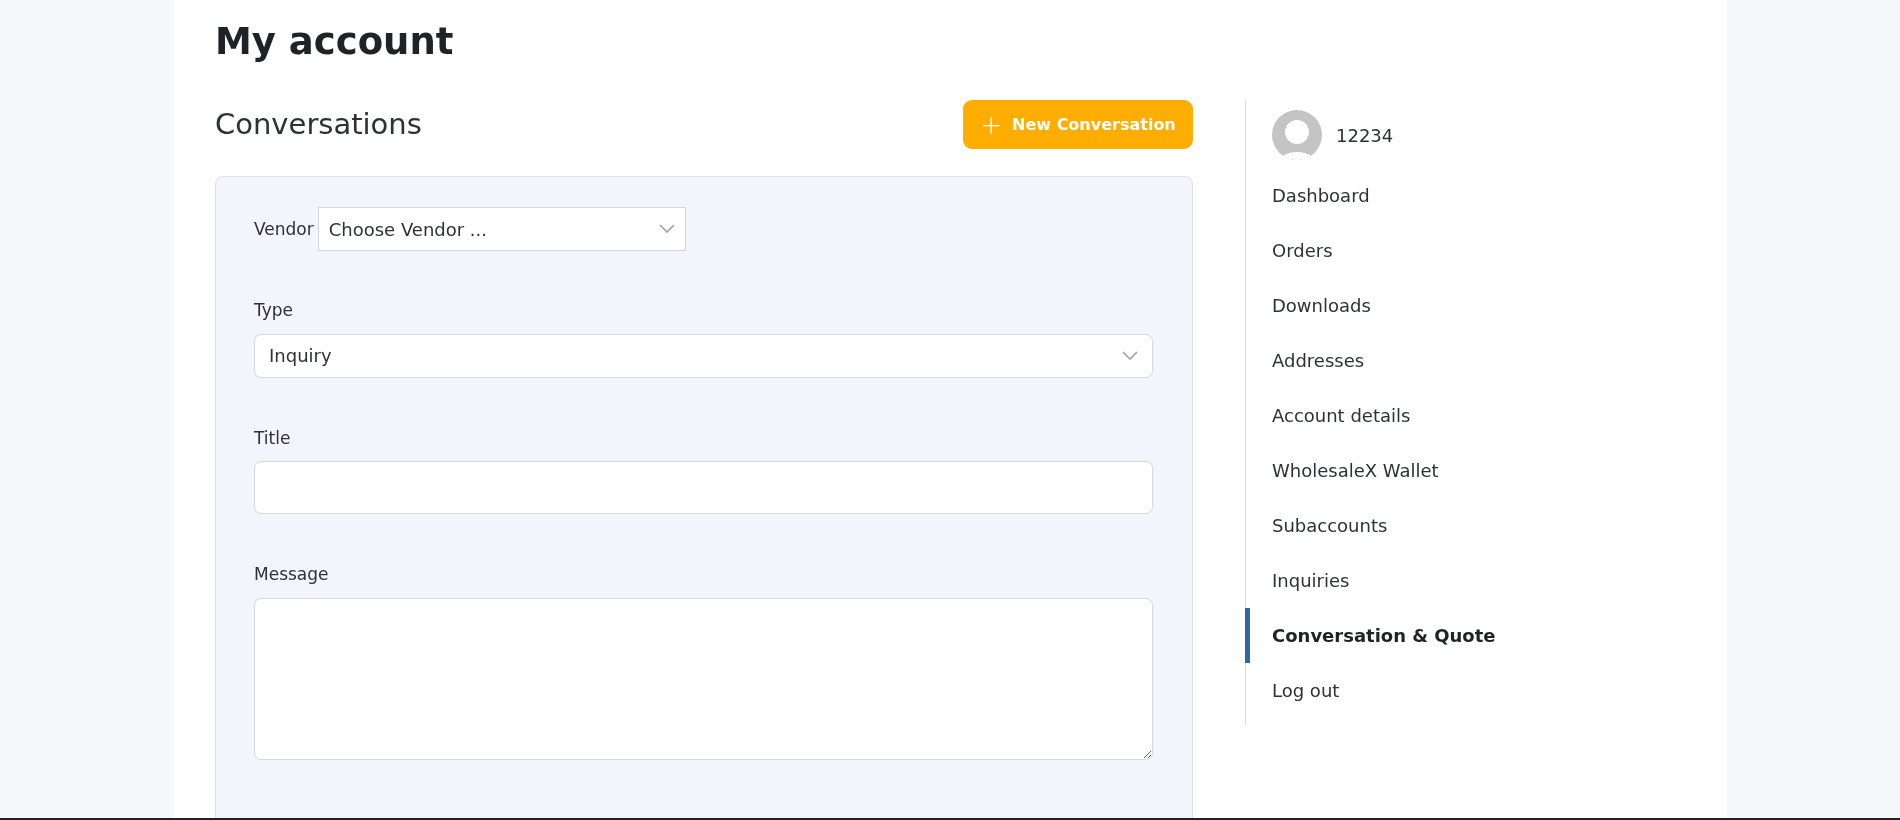  Describe the element at coordinates (1415, 526) in the screenshot. I see `sidebar-item: Subaccounts` at that location.